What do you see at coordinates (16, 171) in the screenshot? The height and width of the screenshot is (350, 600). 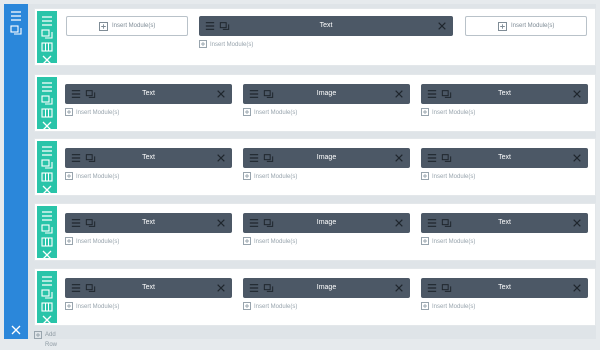 I see `section-settings-bar` at bounding box center [16, 171].